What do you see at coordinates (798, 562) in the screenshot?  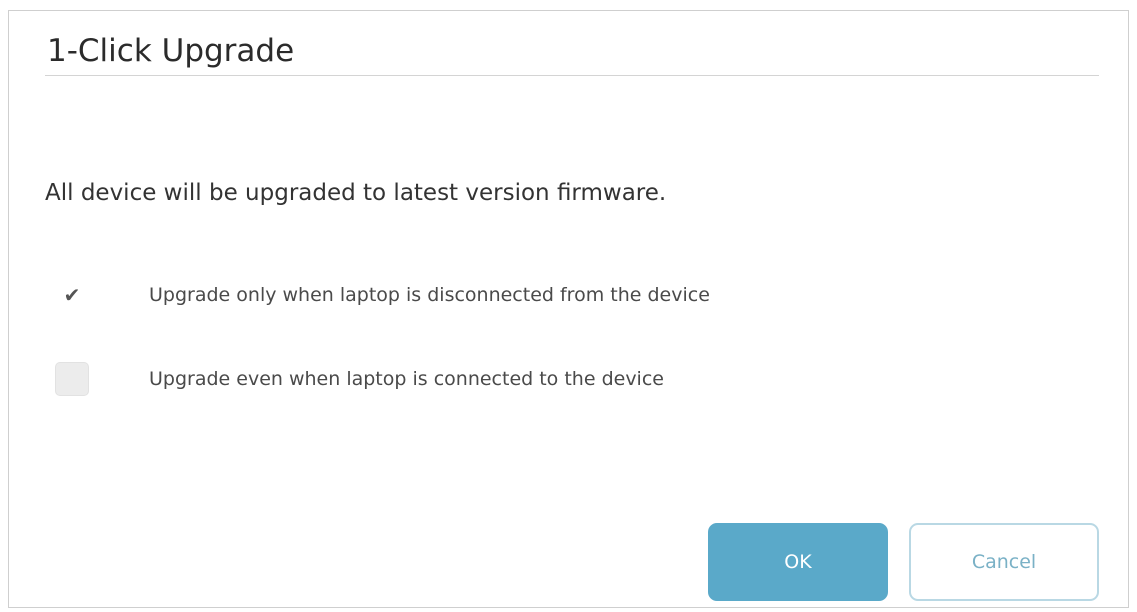 I see `ok-button: OK` at bounding box center [798, 562].